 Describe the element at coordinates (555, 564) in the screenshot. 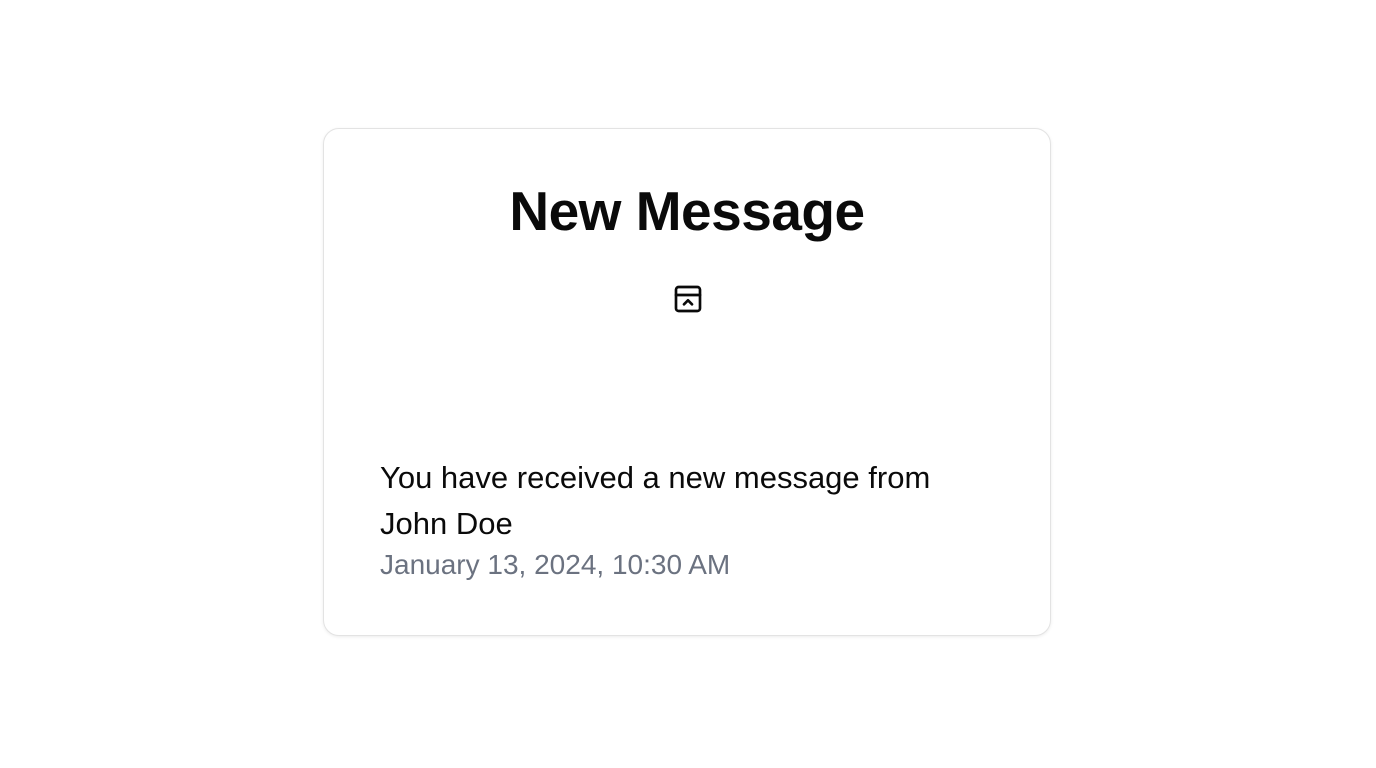

I see `notification-timestamp: January 13, 2024, 10:30 AM` at that location.